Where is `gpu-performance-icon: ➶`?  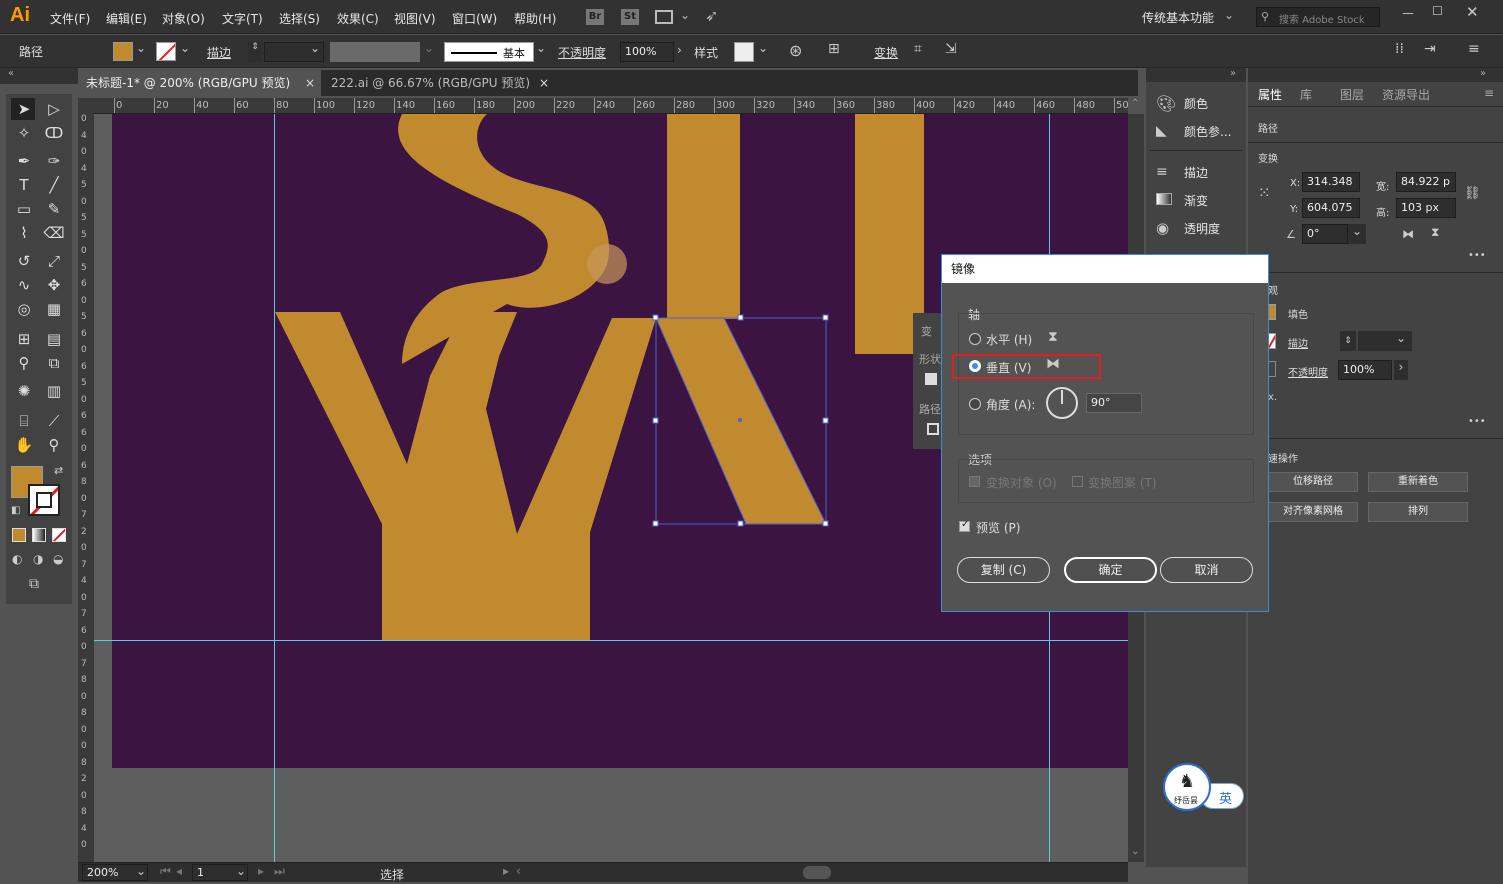 gpu-performance-icon: ➶ is located at coordinates (711, 15).